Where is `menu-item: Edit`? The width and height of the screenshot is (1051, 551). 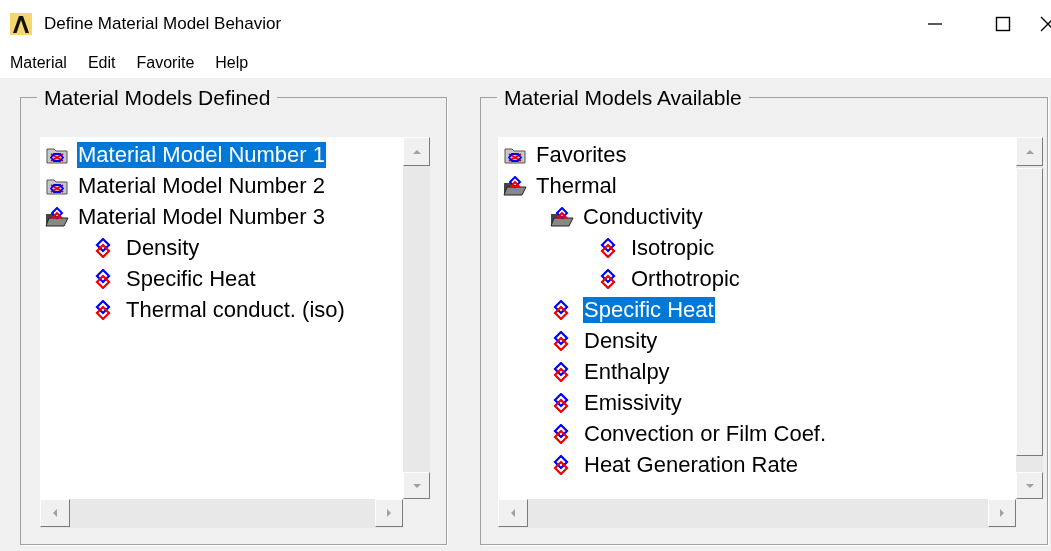 menu-item: Edit is located at coordinates (101, 63).